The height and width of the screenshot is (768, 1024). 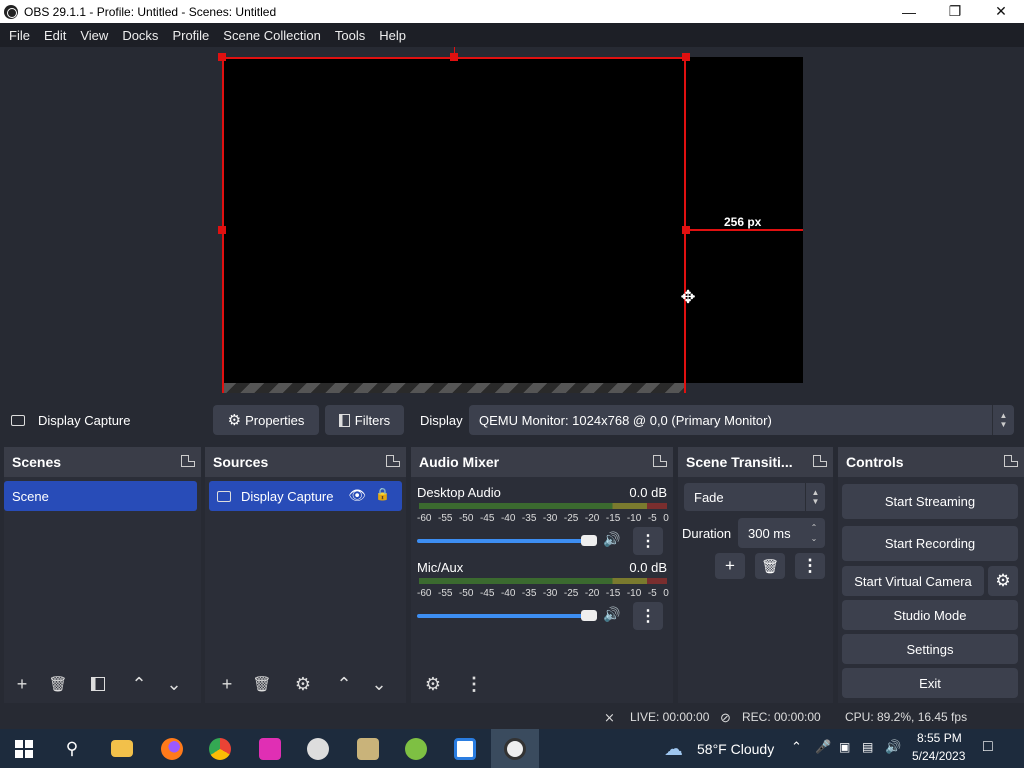 I want to click on remove-transition-button: 🗑, so click(x=770, y=566).